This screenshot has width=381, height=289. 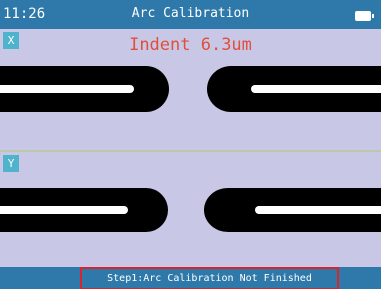 I want to click on screen-title: Arc Calibration, so click(x=190, y=13).